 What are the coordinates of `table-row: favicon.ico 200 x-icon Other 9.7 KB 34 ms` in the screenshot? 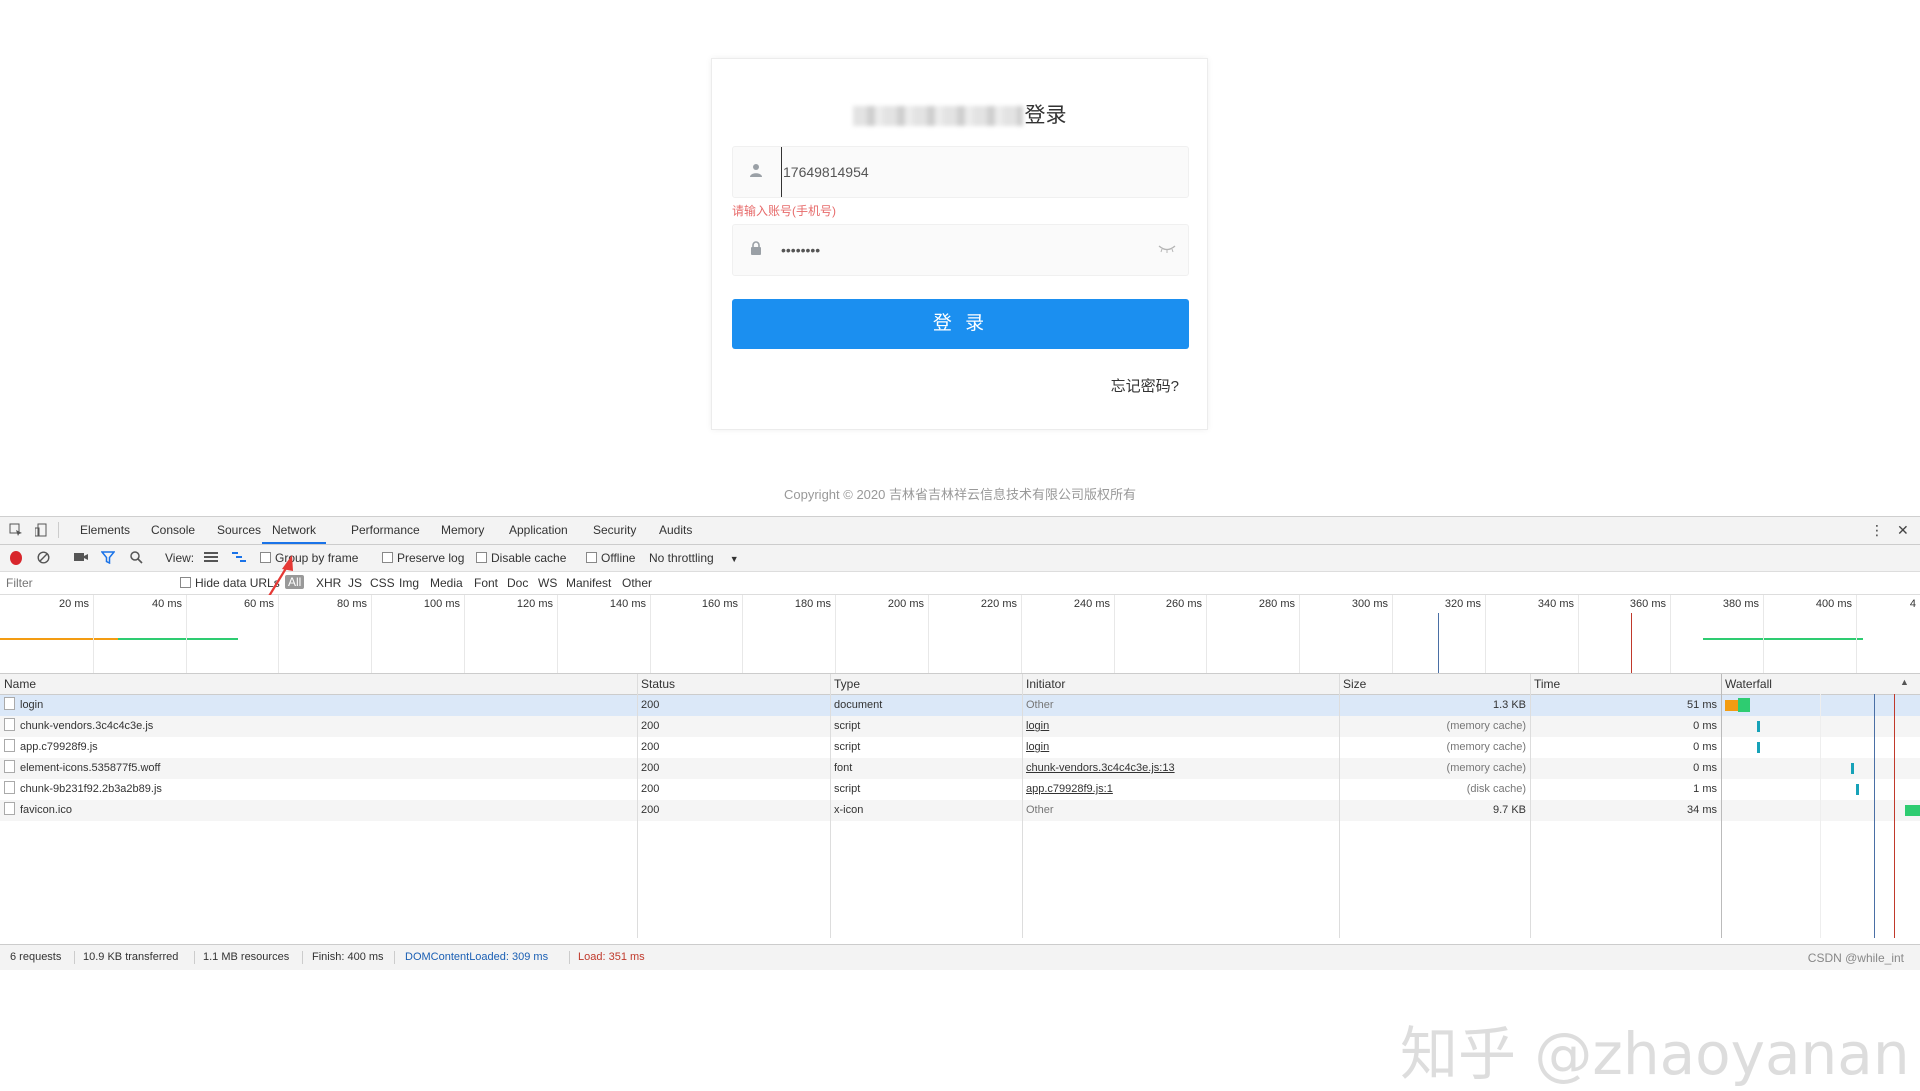 It's located at (960, 810).